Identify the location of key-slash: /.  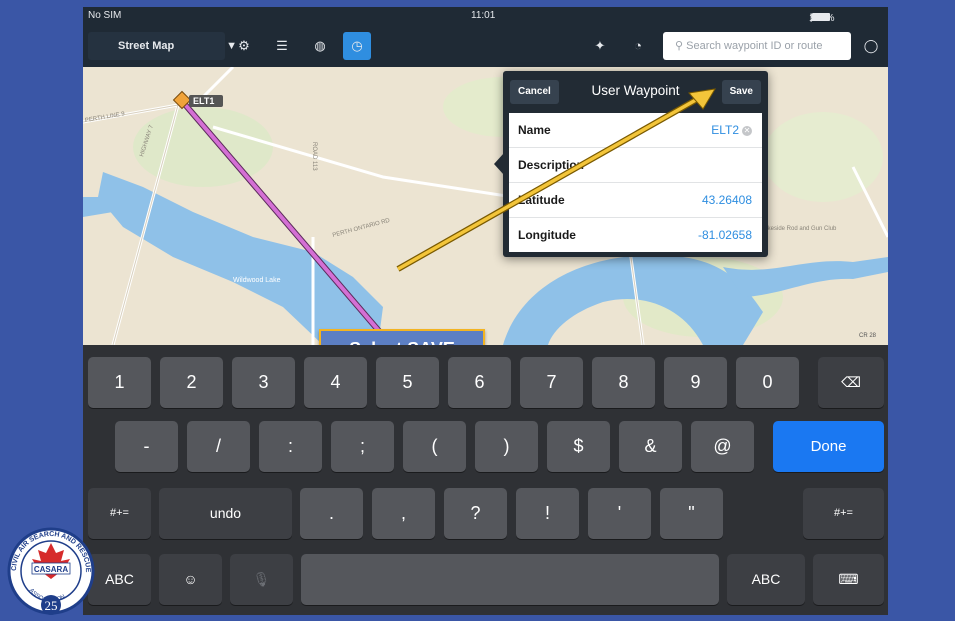
(218, 446).